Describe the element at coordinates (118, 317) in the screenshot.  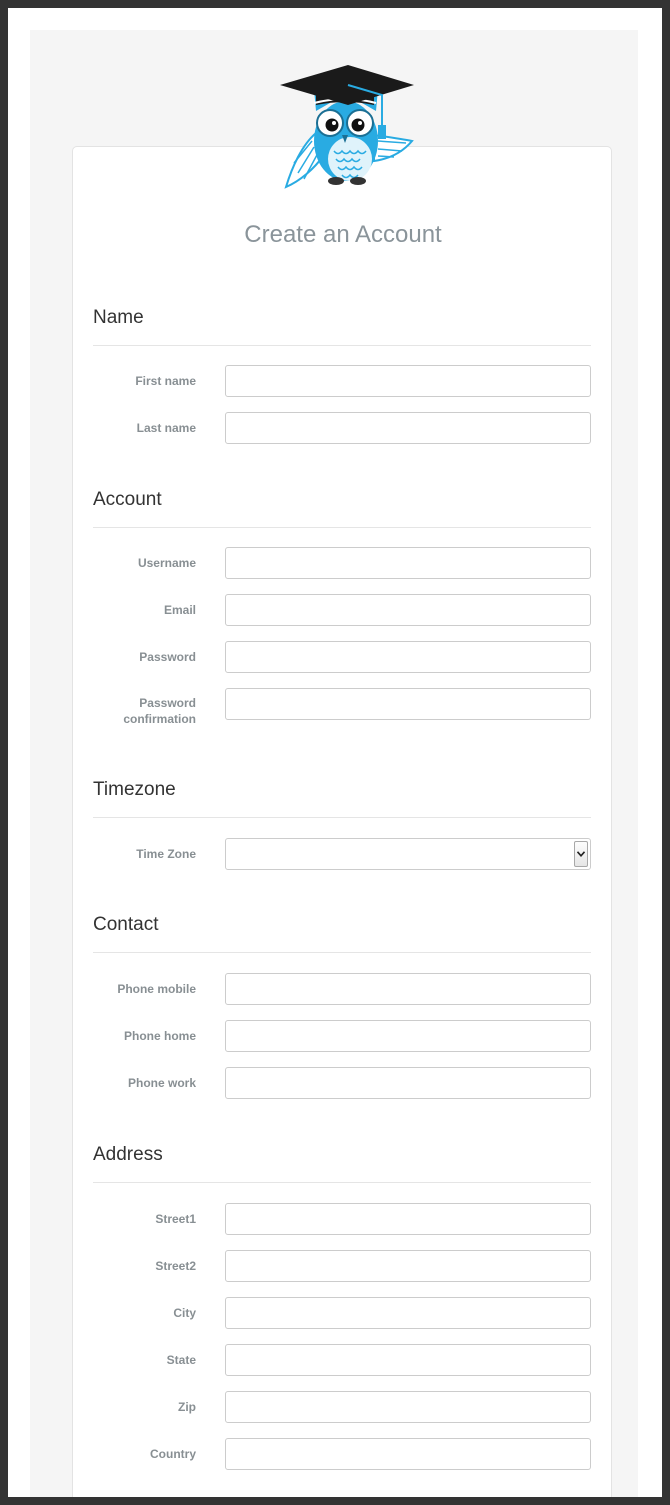
I see `section-title-name: Name` at that location.